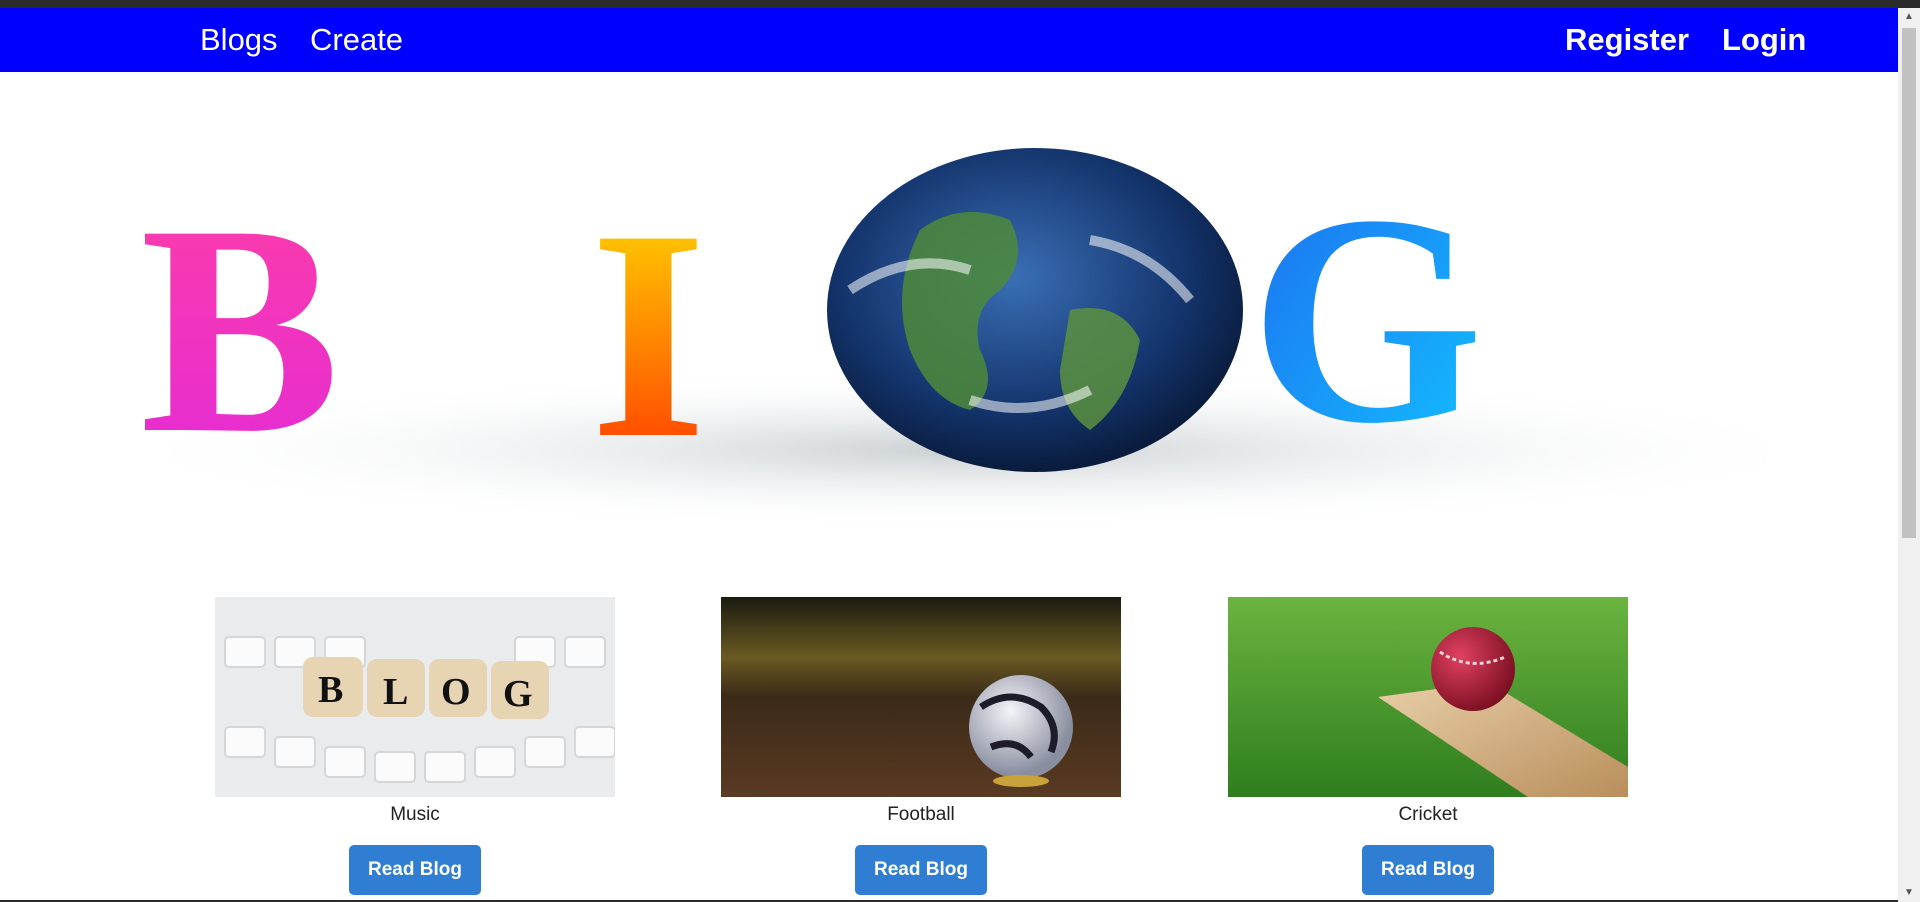 The image size is (1920, 902). What do you see at coordinates (356, 40) in the screenshot?
I see `nav-create-link: Create` at bounding box center [356, 40].